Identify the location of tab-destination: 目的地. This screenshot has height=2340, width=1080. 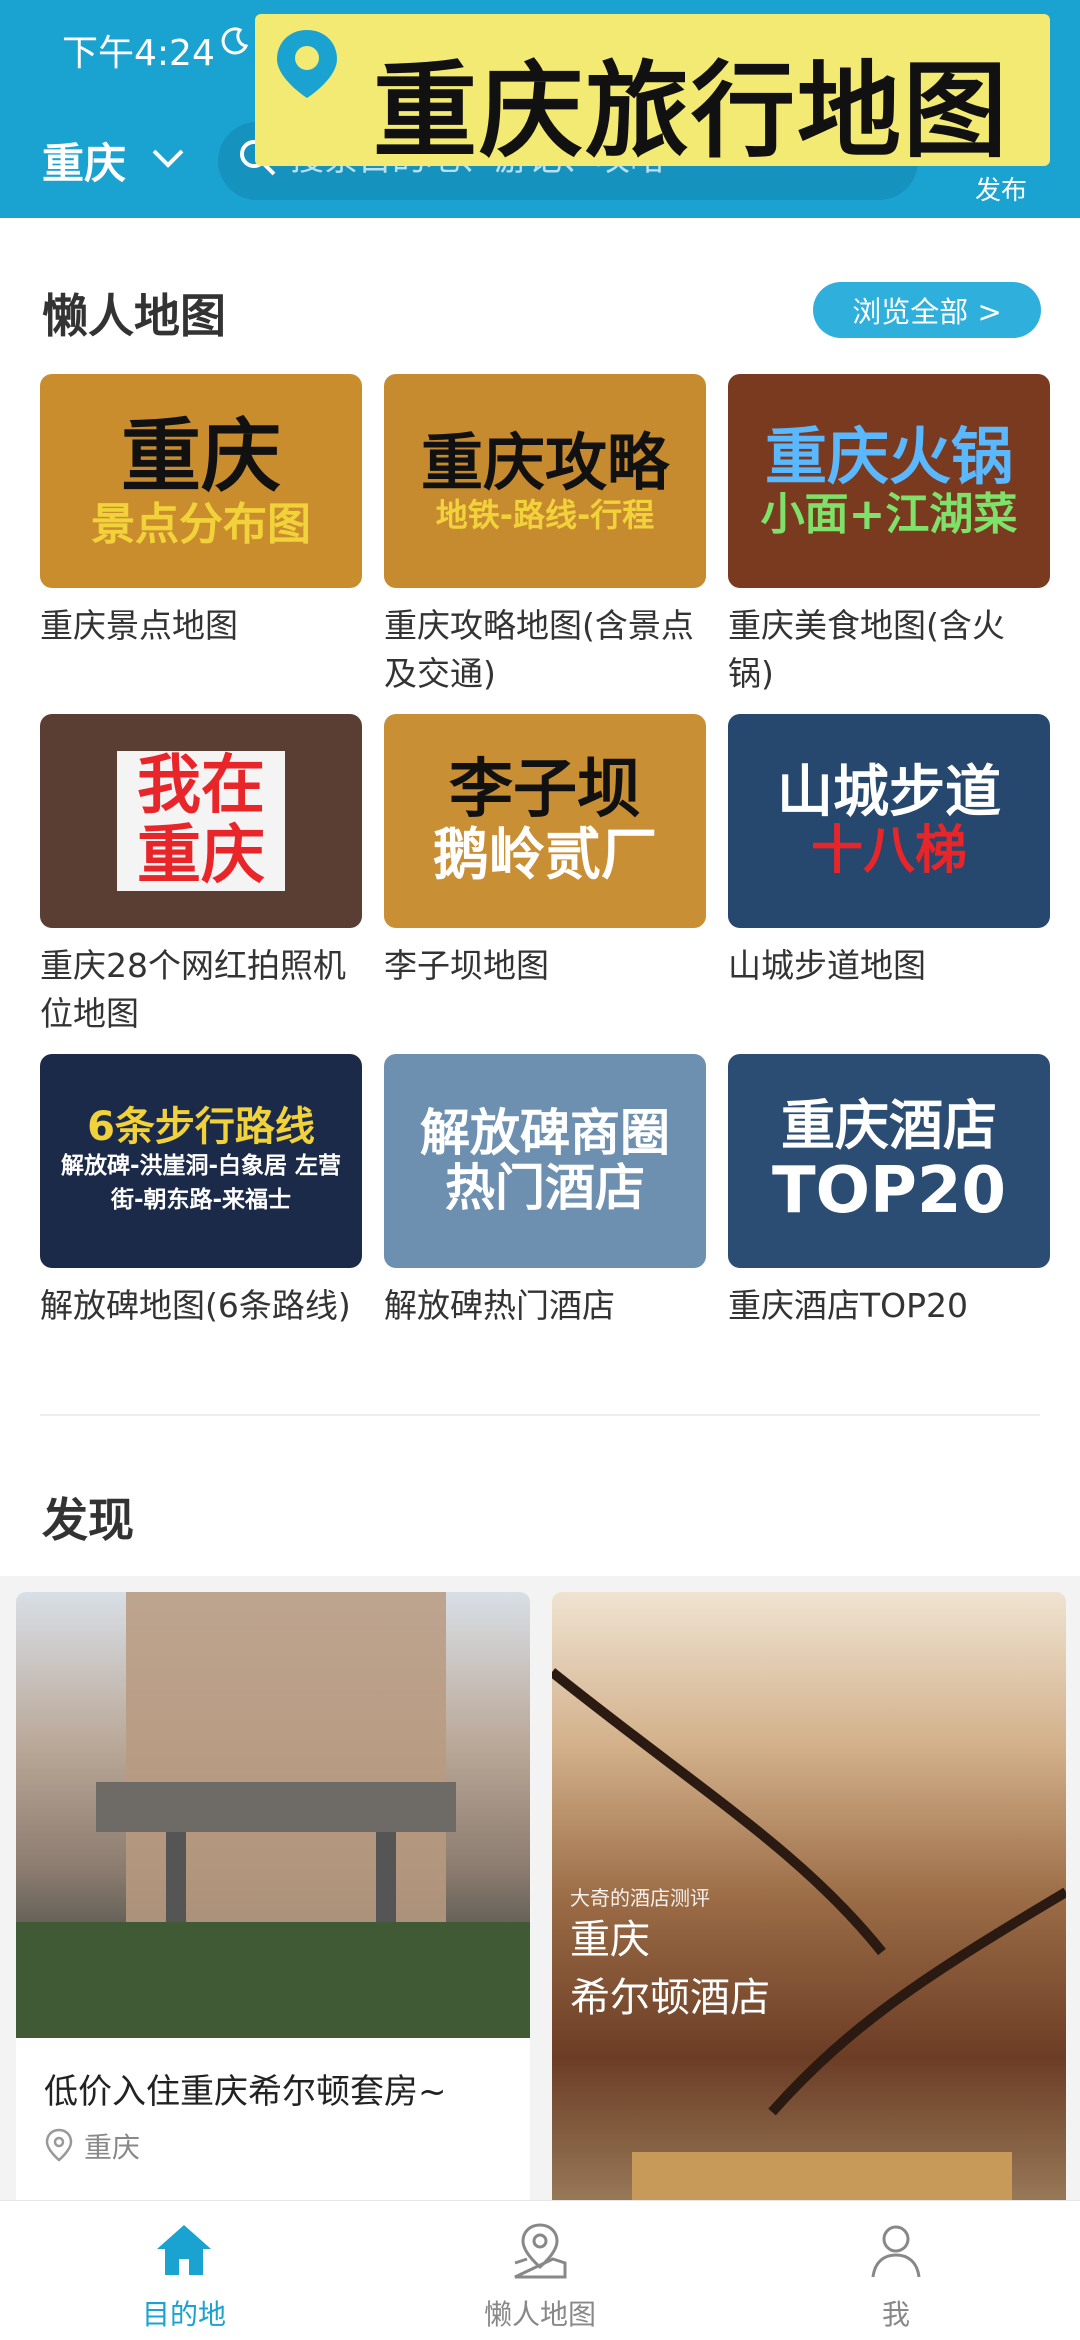
(184, 2270).